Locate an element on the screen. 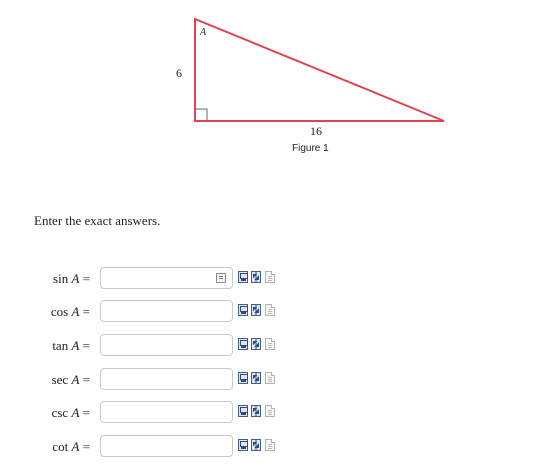 This screenshot has width=534, height=475. figure-caption: Figure 1 is located at coordinates (310, 148).